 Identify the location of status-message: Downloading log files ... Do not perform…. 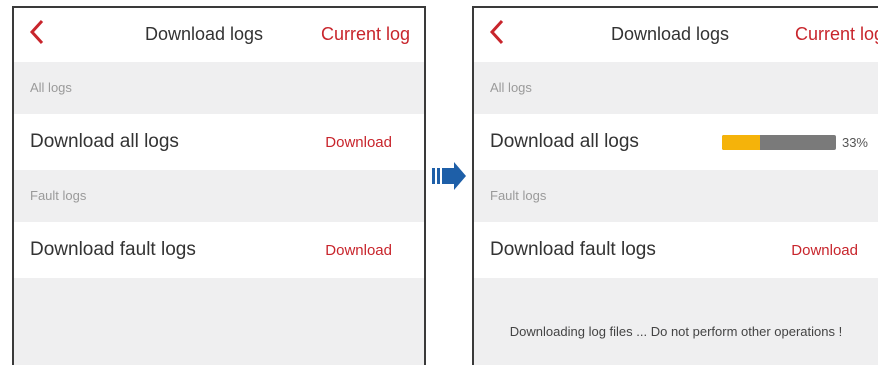
(676, 331).